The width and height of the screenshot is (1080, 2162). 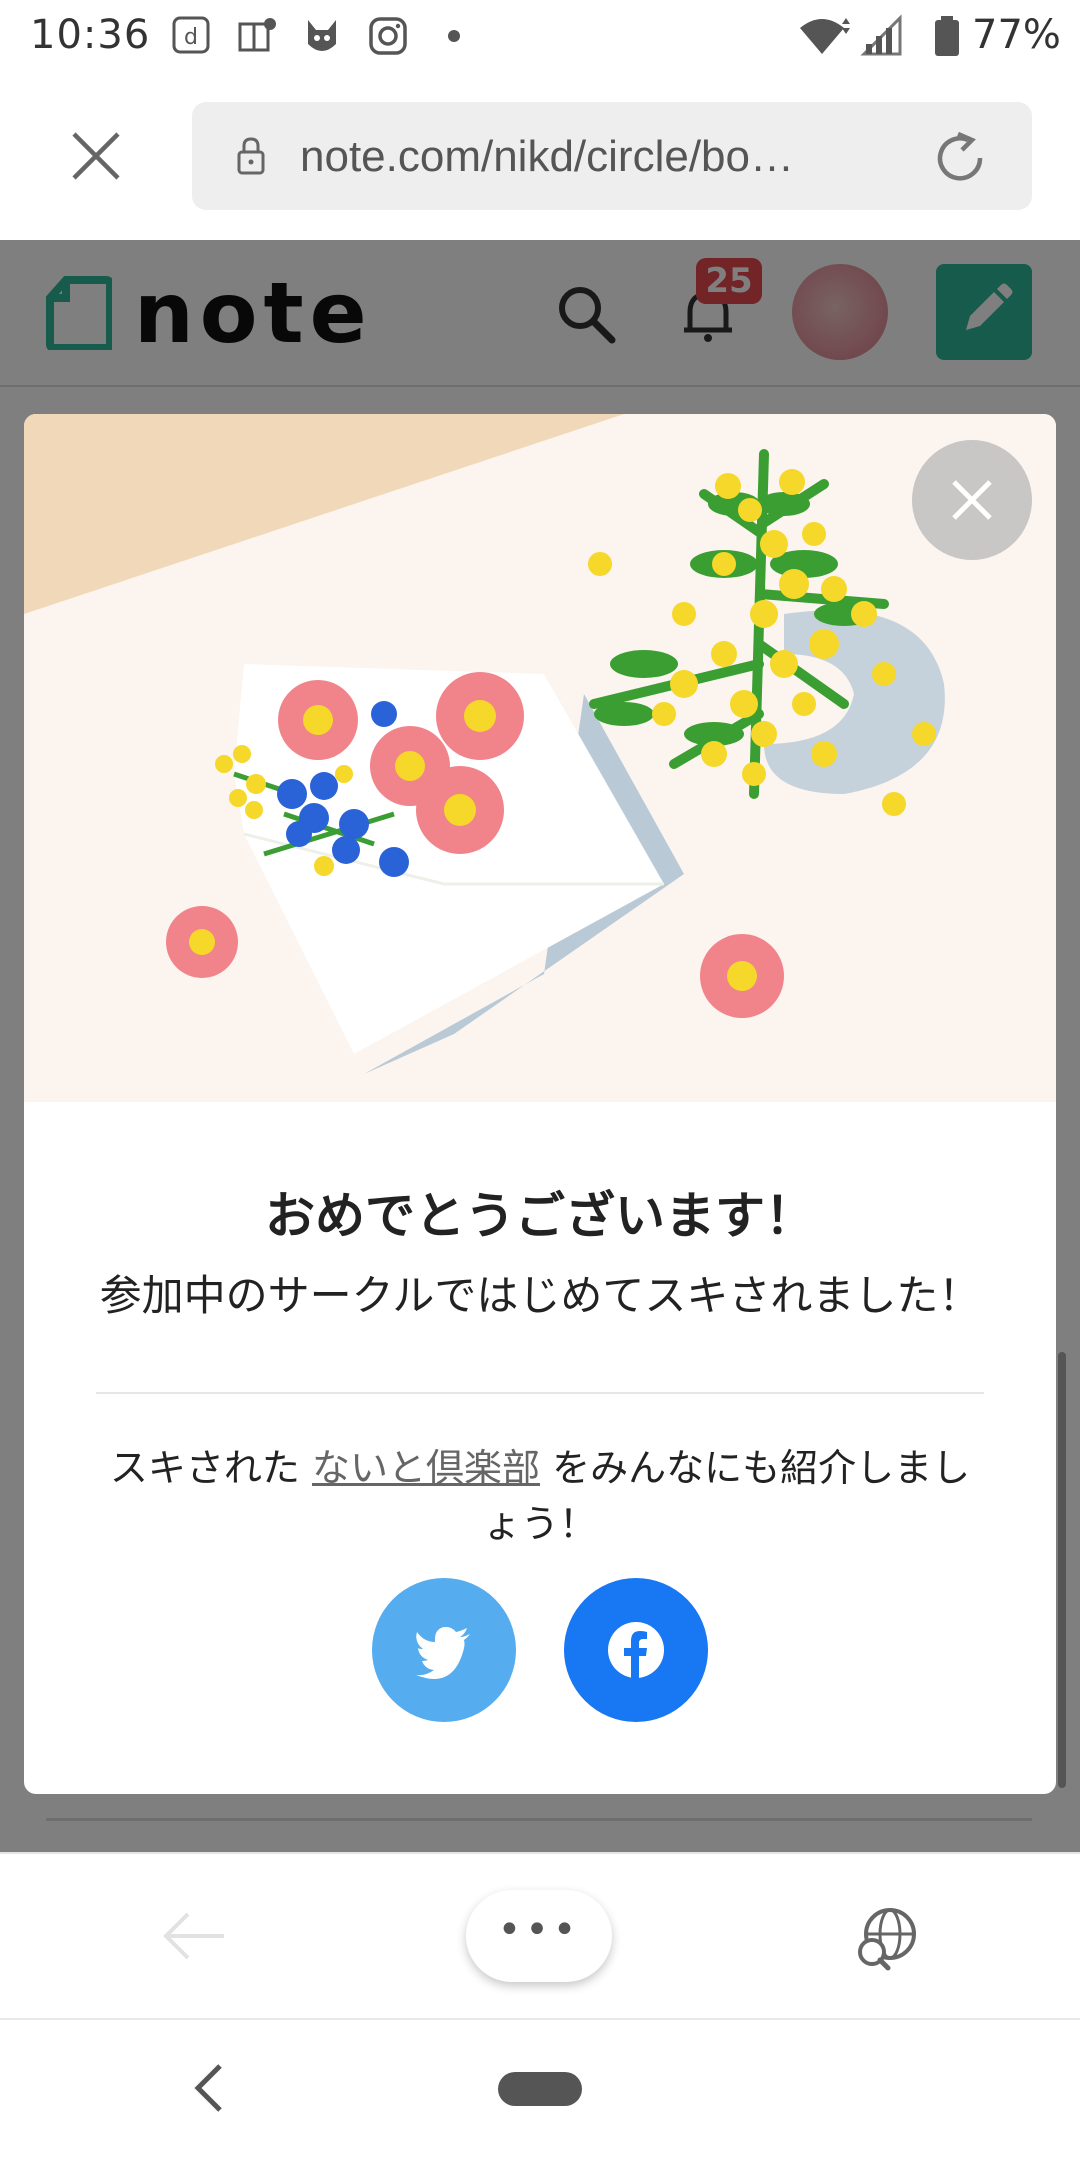 I want to click on modal-subtitle: 参加中のサークルではじめてスキされました！, so click(x=540, y=1295).